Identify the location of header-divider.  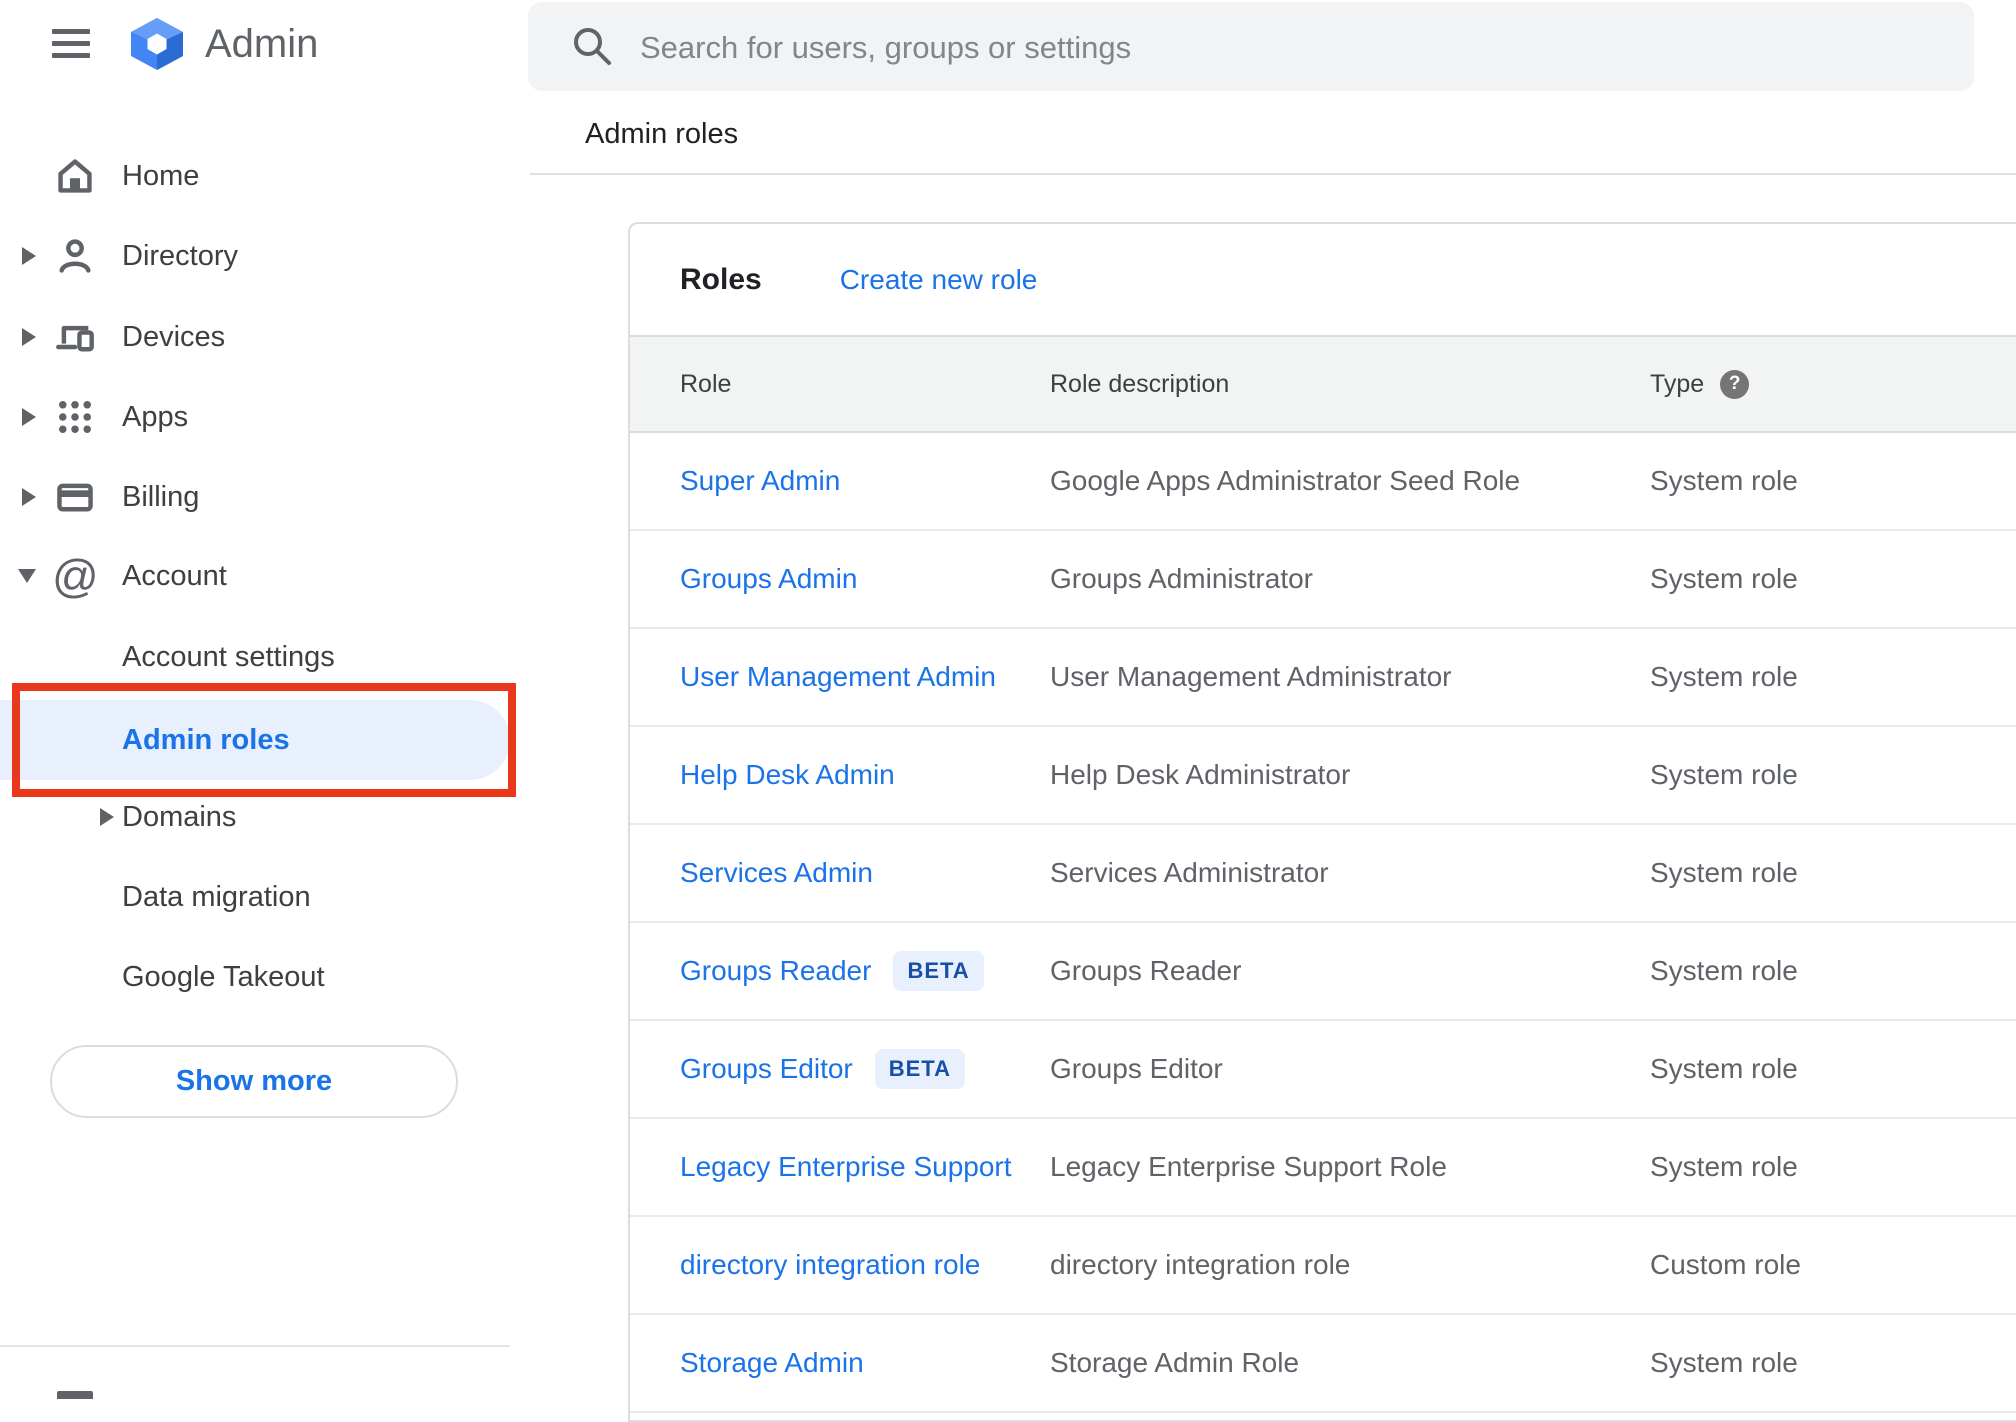
(1273, 174).